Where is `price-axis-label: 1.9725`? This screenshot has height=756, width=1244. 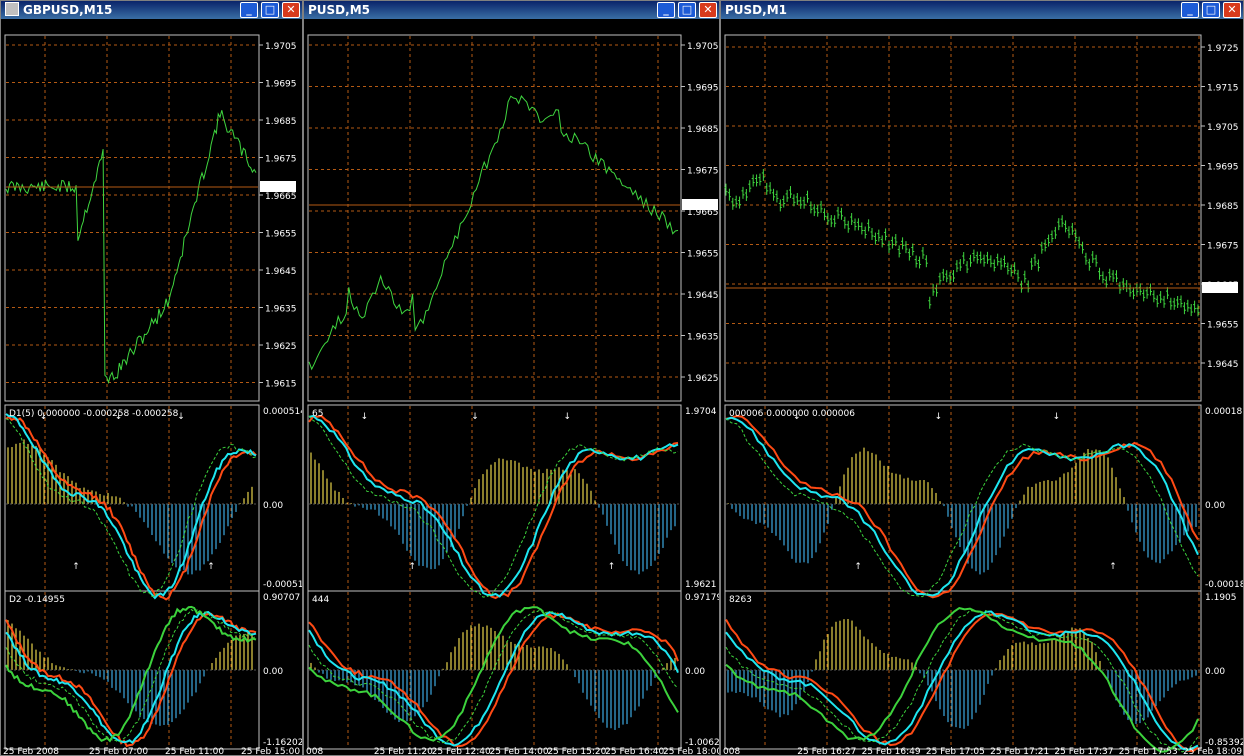 price-axis-label: 1.9725 is located at coordinates (1223, 49).